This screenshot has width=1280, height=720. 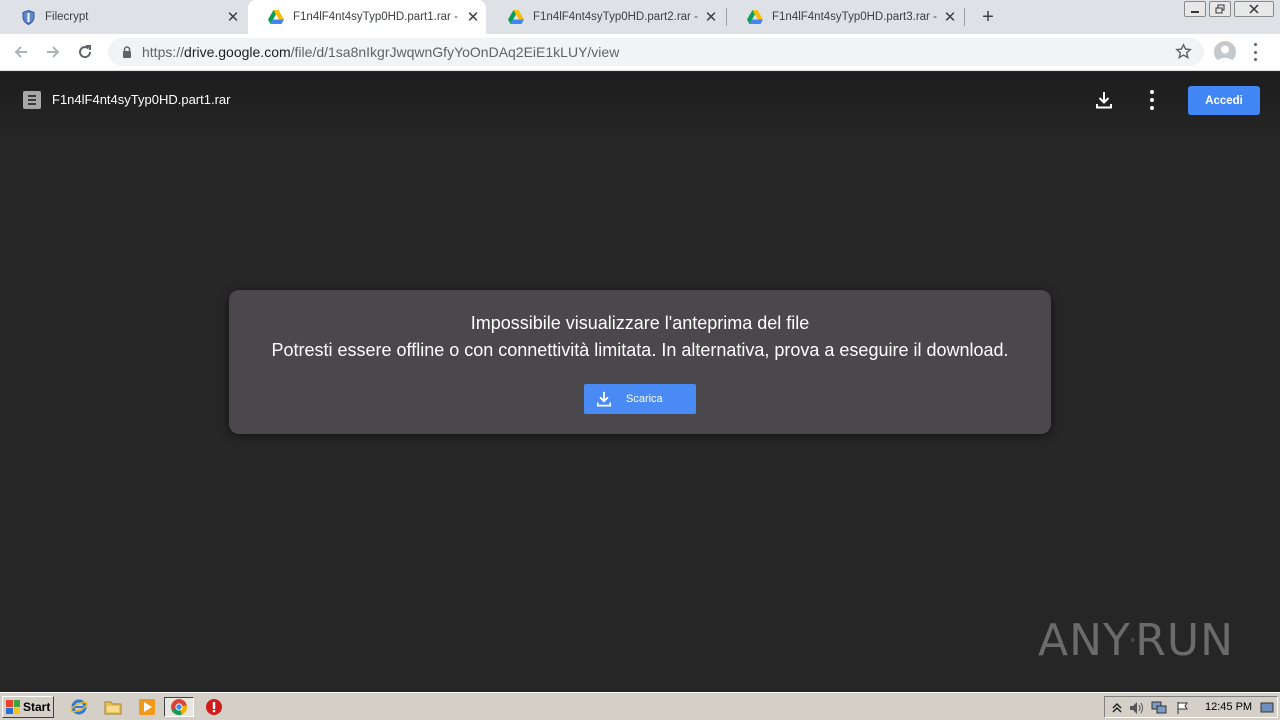 I want to click on more-options-icon, so click(x=1152, y=100).